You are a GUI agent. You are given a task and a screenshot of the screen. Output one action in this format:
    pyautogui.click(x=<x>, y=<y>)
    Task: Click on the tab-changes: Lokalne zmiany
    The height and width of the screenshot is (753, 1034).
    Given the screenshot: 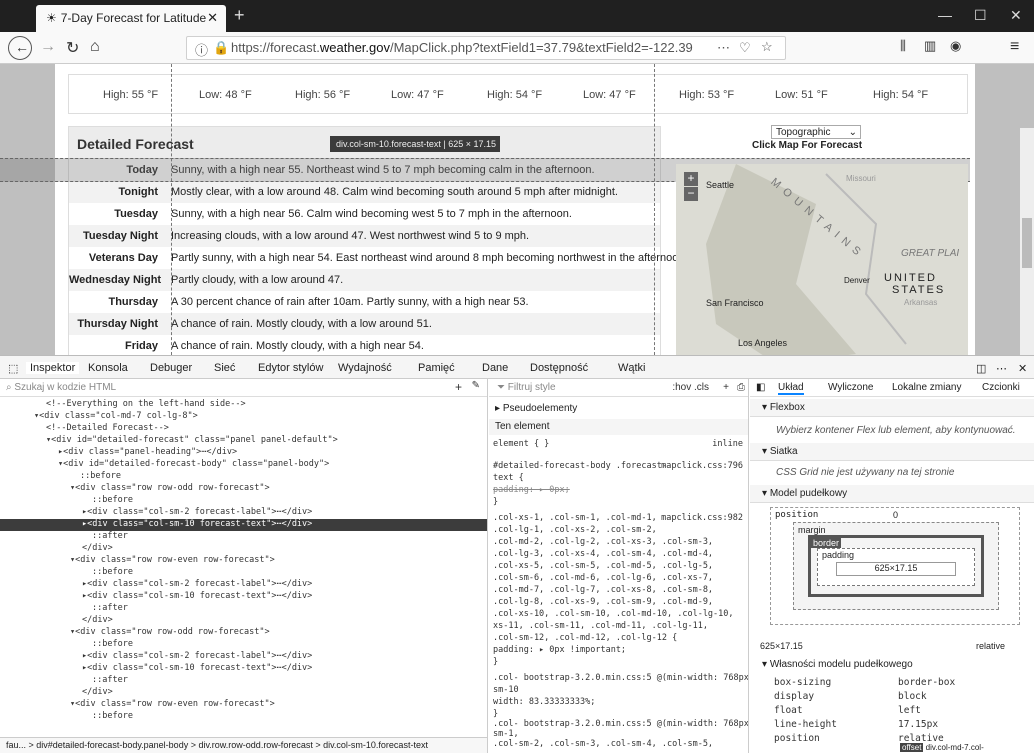 What is the action you would take?
    pyautogui.click(x=926, y=387)
    